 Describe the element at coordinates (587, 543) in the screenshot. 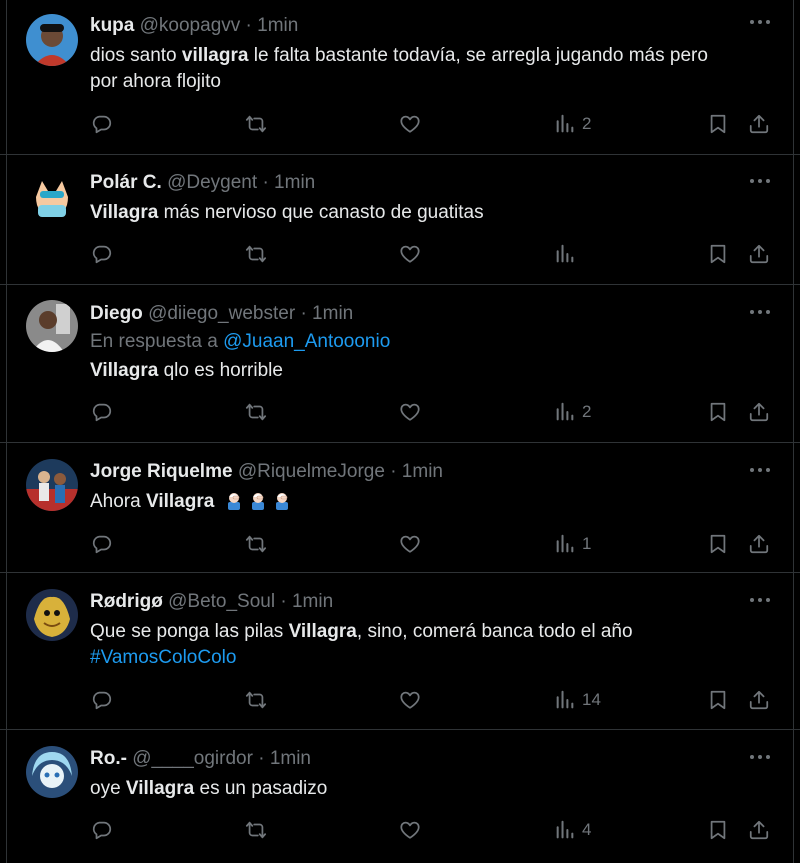

I see `views-count: 1` at that location.